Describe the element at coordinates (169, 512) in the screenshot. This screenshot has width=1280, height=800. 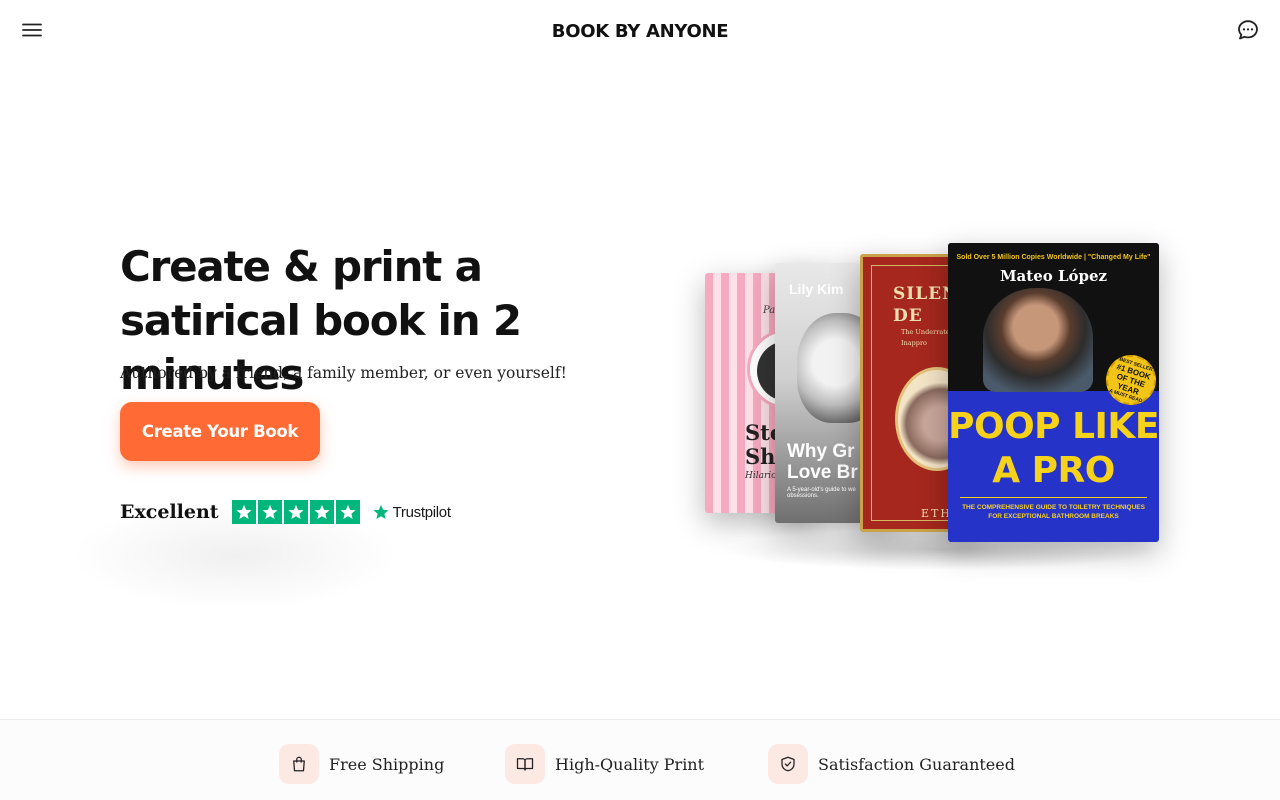
I see `rating-label: Excellent` at that location.